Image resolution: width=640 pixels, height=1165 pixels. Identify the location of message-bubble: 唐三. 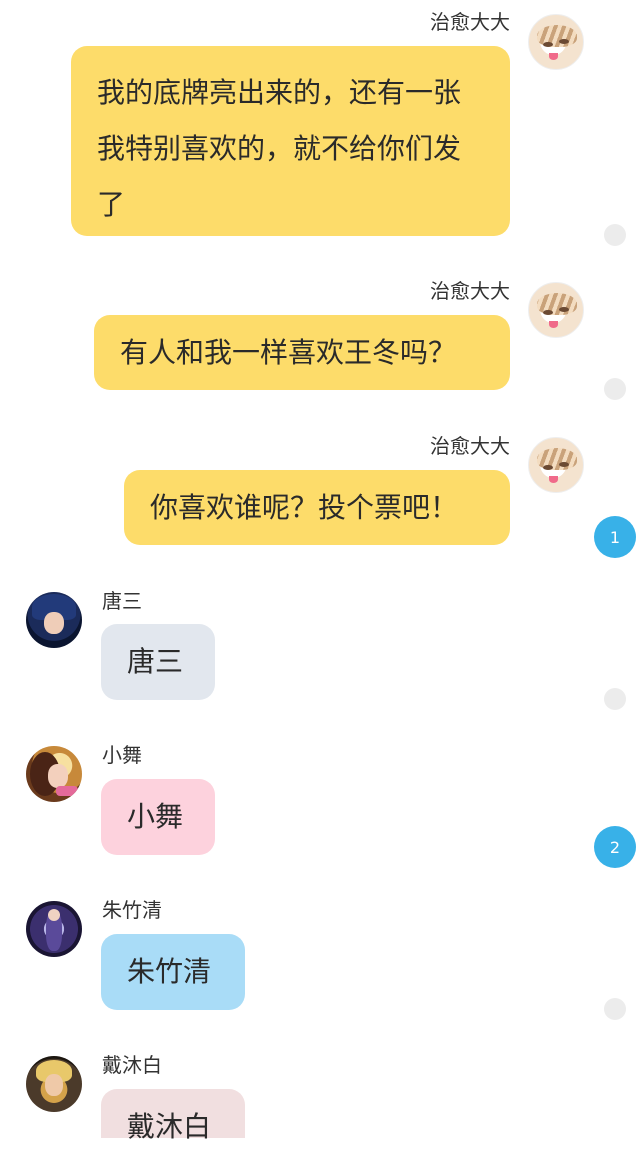
(158, 662).